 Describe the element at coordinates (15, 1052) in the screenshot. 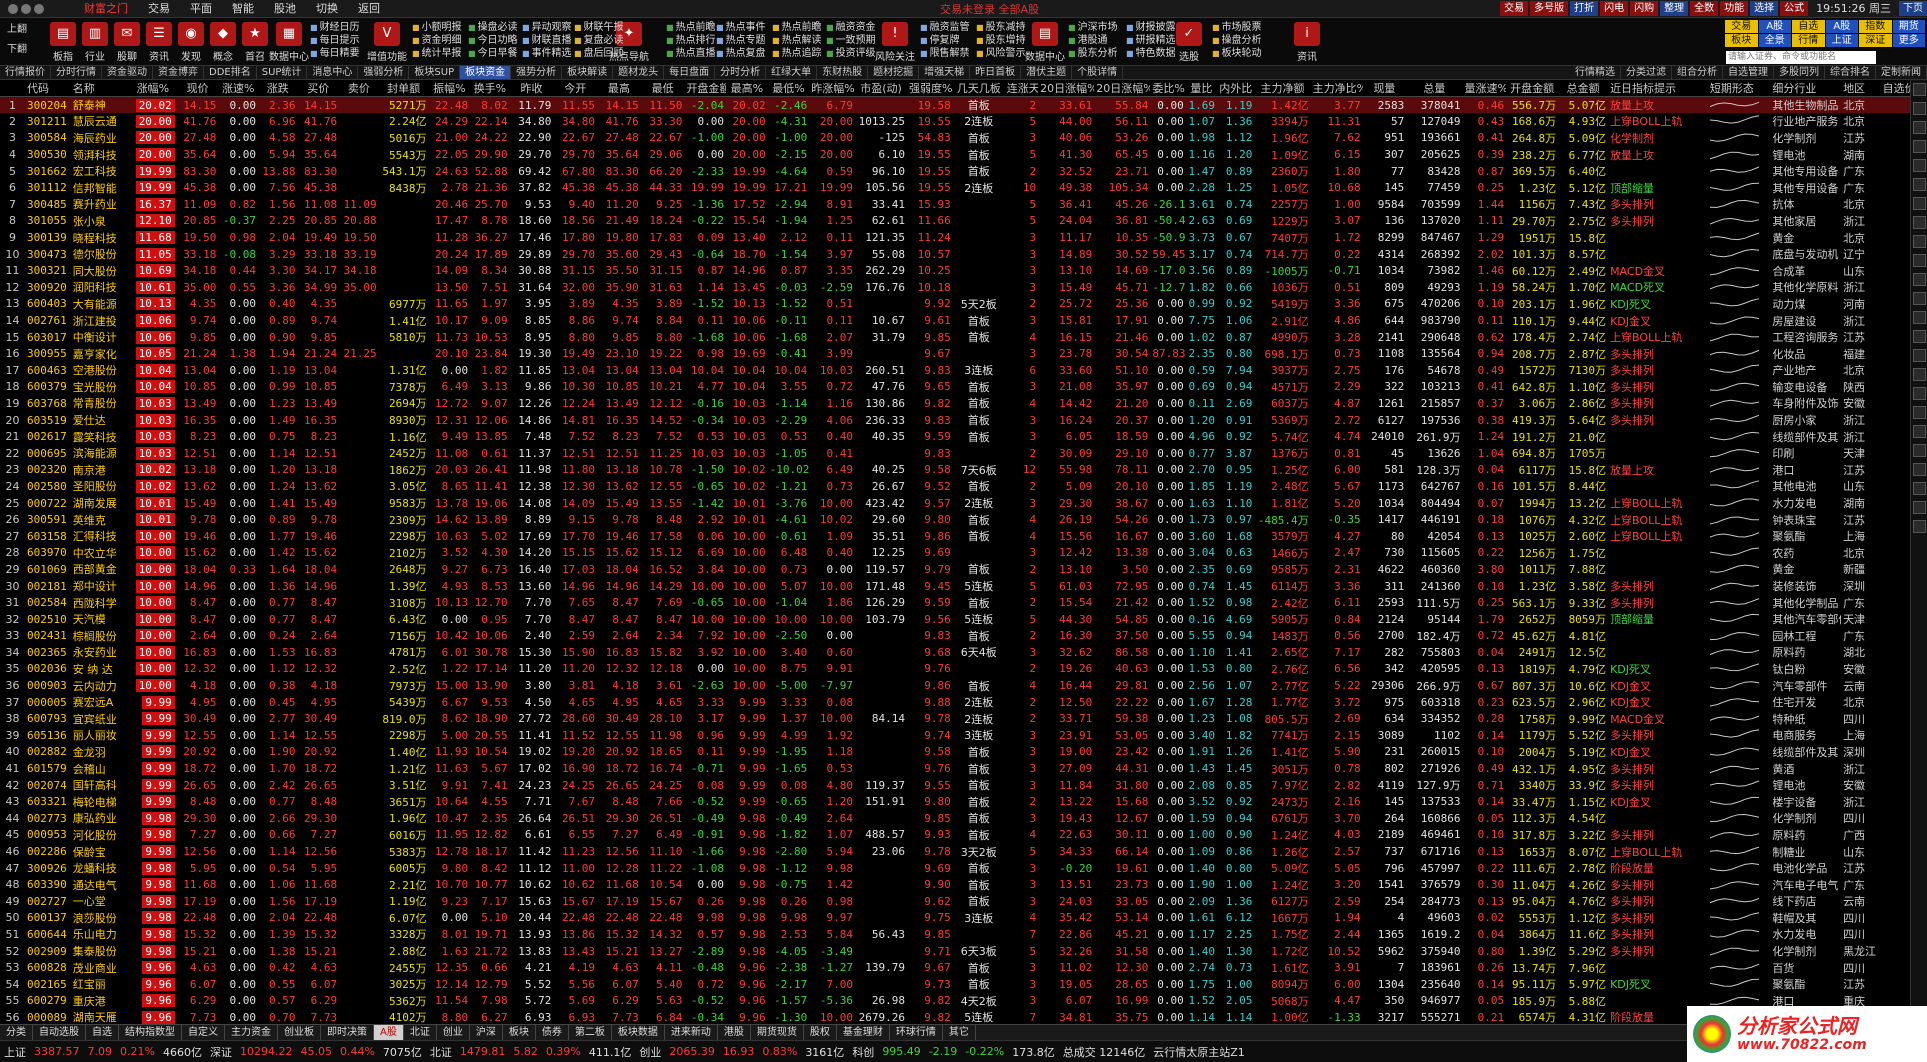

I see `index-name: 上证` at that location.